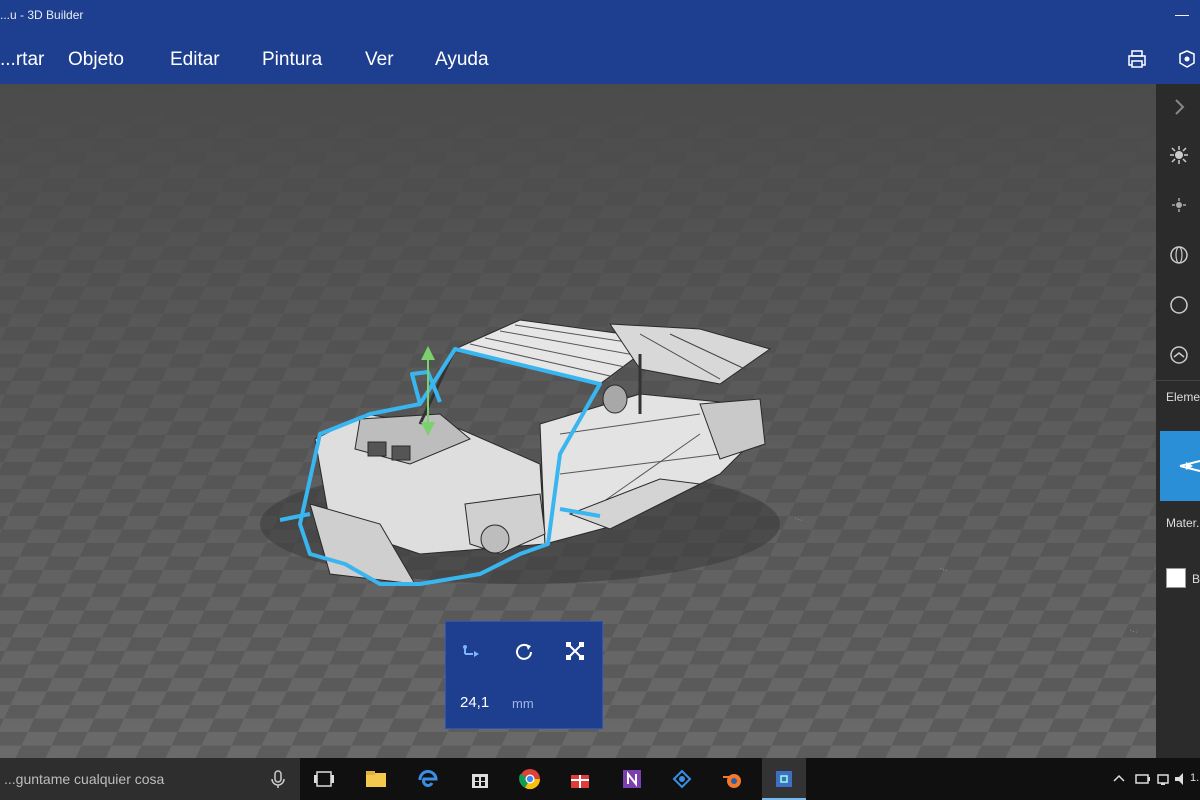 The image size is (1200, 800). What do you see at coordinates (600, 16) in the screenshot?
I see `title-bar: ...u - 3D Builder —` at bounding box center [600, 16].